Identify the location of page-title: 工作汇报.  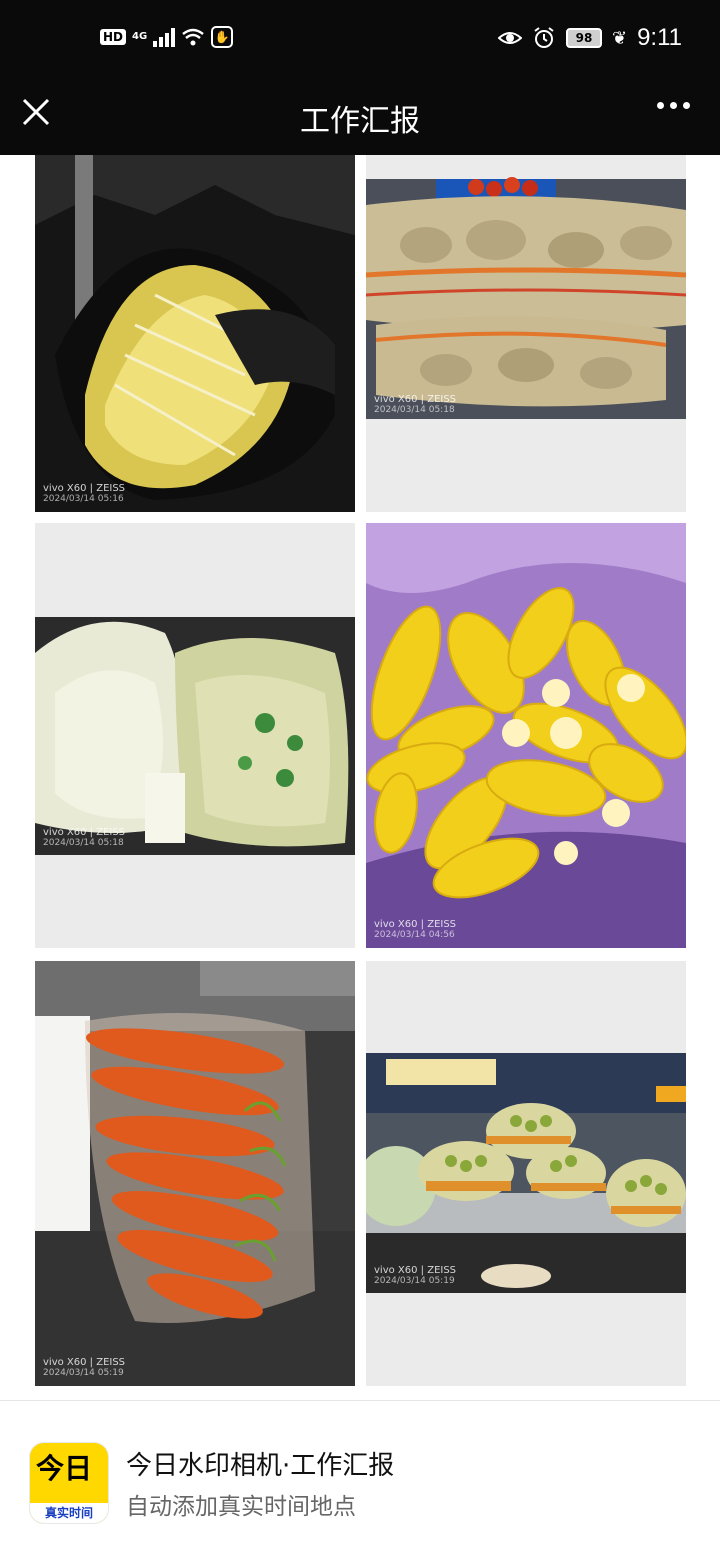
(360, 121).